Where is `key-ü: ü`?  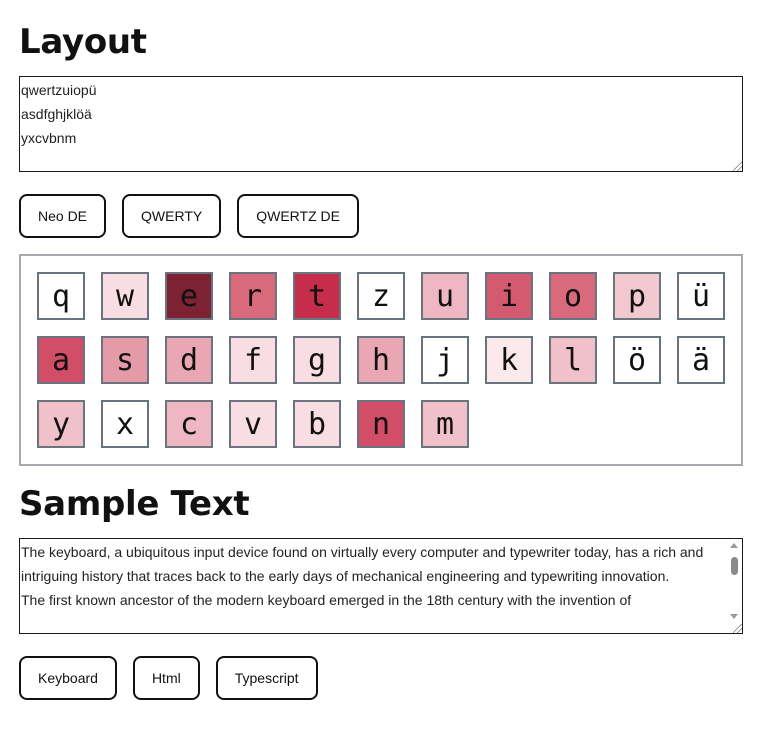 key-ü: ü is located at coordinates (701, 296).